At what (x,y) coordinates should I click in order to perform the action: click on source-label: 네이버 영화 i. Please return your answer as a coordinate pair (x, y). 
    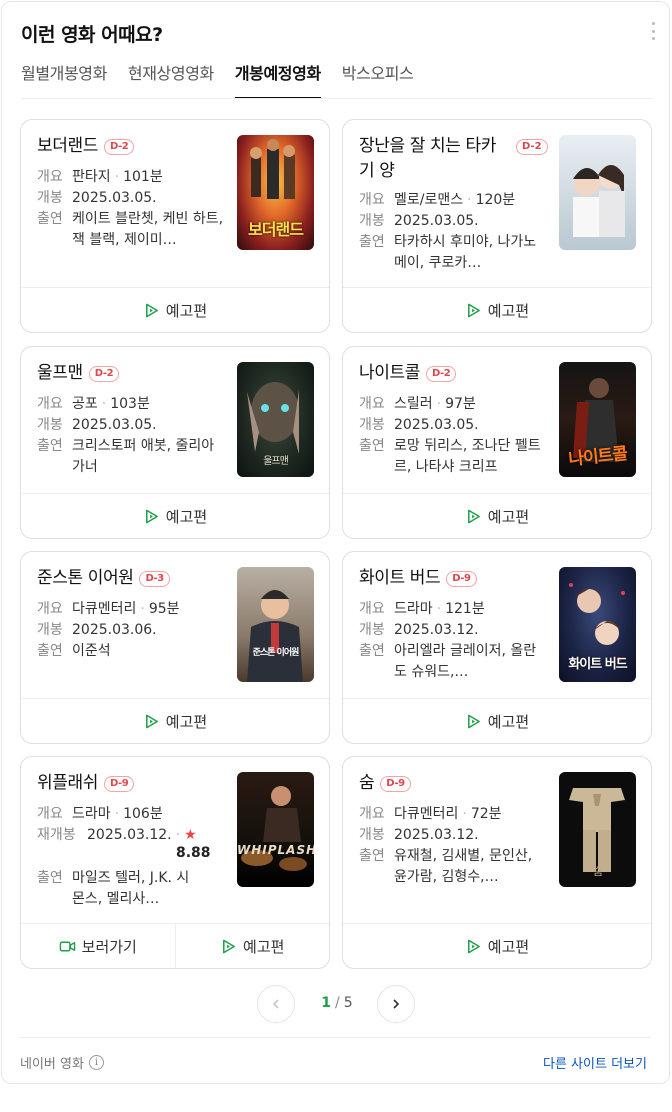
    Looking at the image, I should click on (62, 1062).